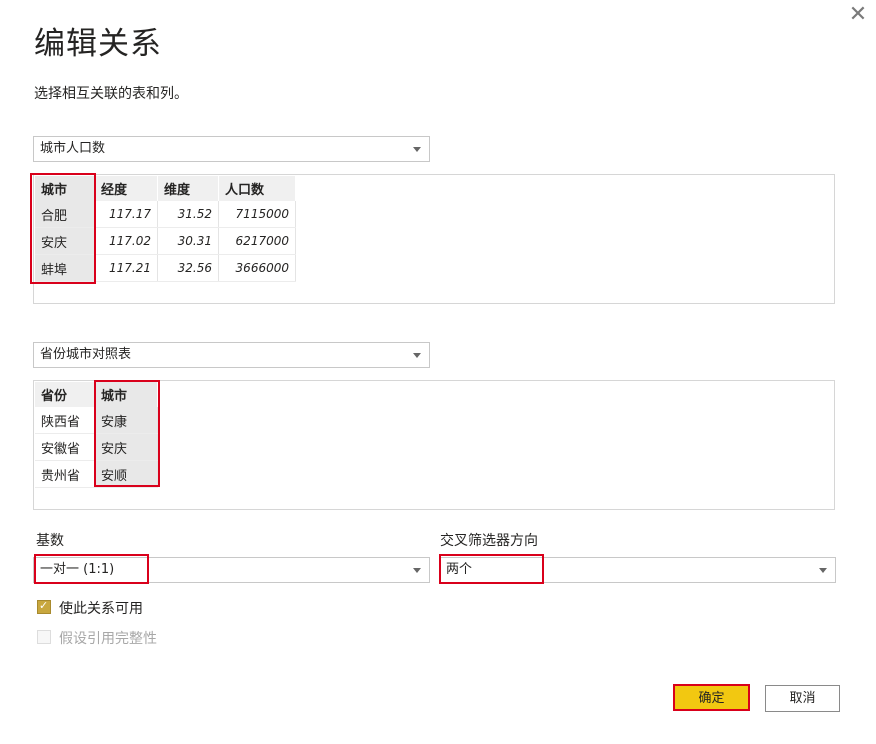  What do you see at coordinates (257, 214) in the screenshot?
I see `cell-population: 7115000` at bounding box center [257, 214].